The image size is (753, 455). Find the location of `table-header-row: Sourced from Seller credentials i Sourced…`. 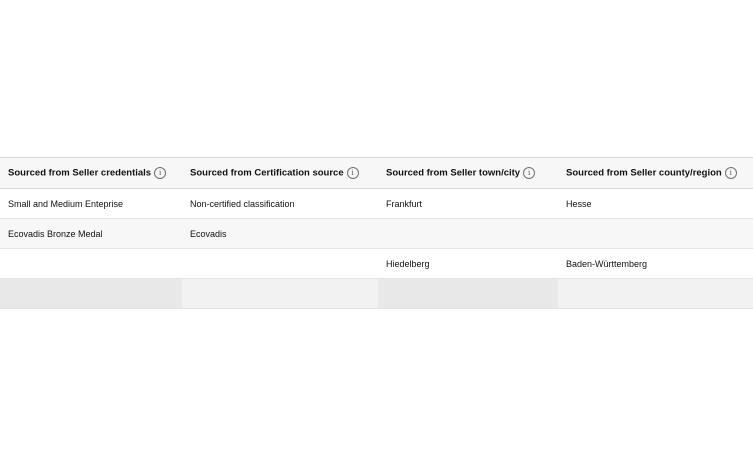

table-header-row: Sourced from Seller credentials i Sourced… is located at coordinates (376, 173).